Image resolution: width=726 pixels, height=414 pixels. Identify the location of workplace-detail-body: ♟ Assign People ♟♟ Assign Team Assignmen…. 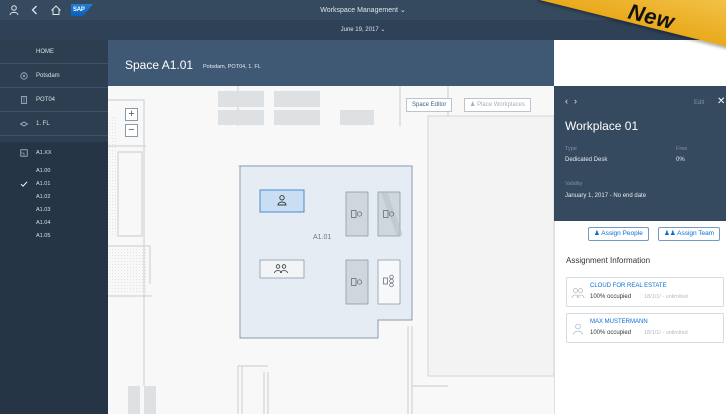
(640, 317).